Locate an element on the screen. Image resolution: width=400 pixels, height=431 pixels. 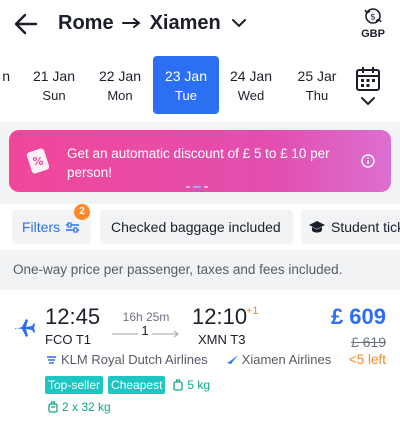
route-arrow-icon is located at coordinates (131, 23).